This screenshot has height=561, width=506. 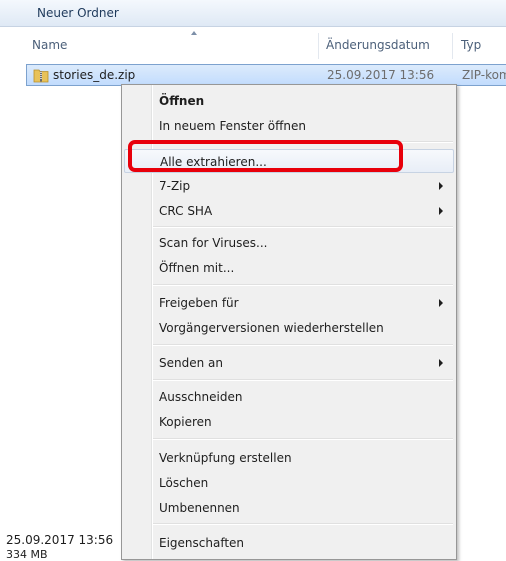 I want to click on menu-item-7zip: 7-Zip, so click(x=289, y=186).